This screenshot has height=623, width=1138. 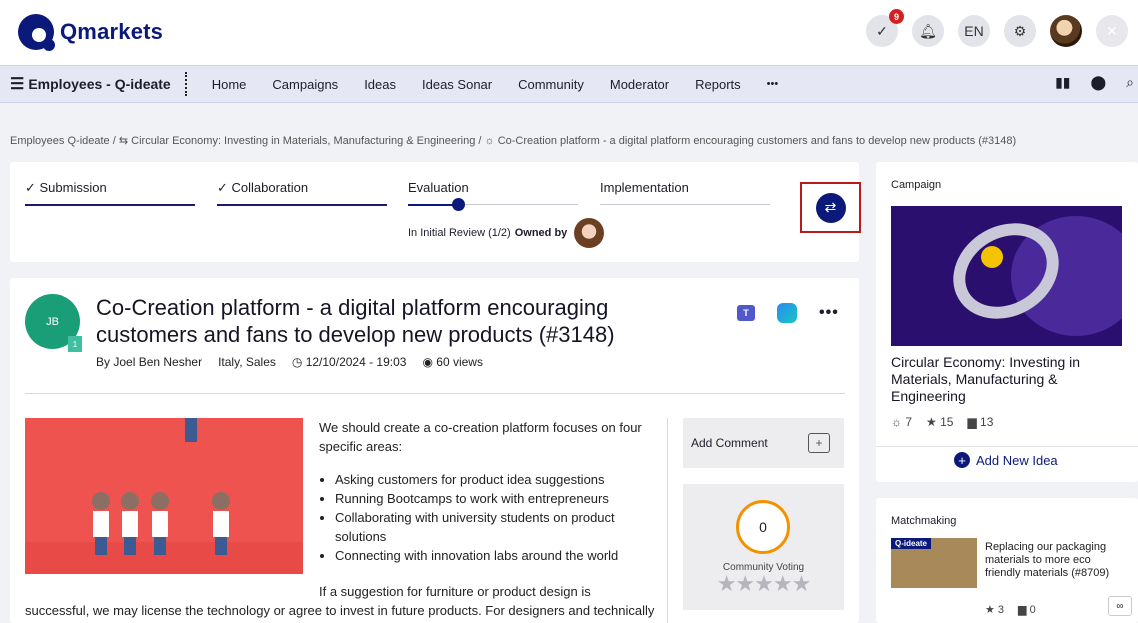 I want to click on idea-location: Italy, Sales, so click(x=247, y=362).